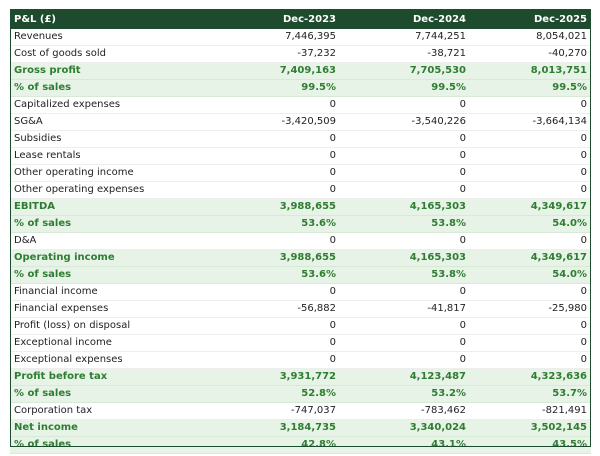  What do you see at coordinates (110, 156) in the screenshot?
I see `row-label: Lease rentals` at bounding box center [110, 156].